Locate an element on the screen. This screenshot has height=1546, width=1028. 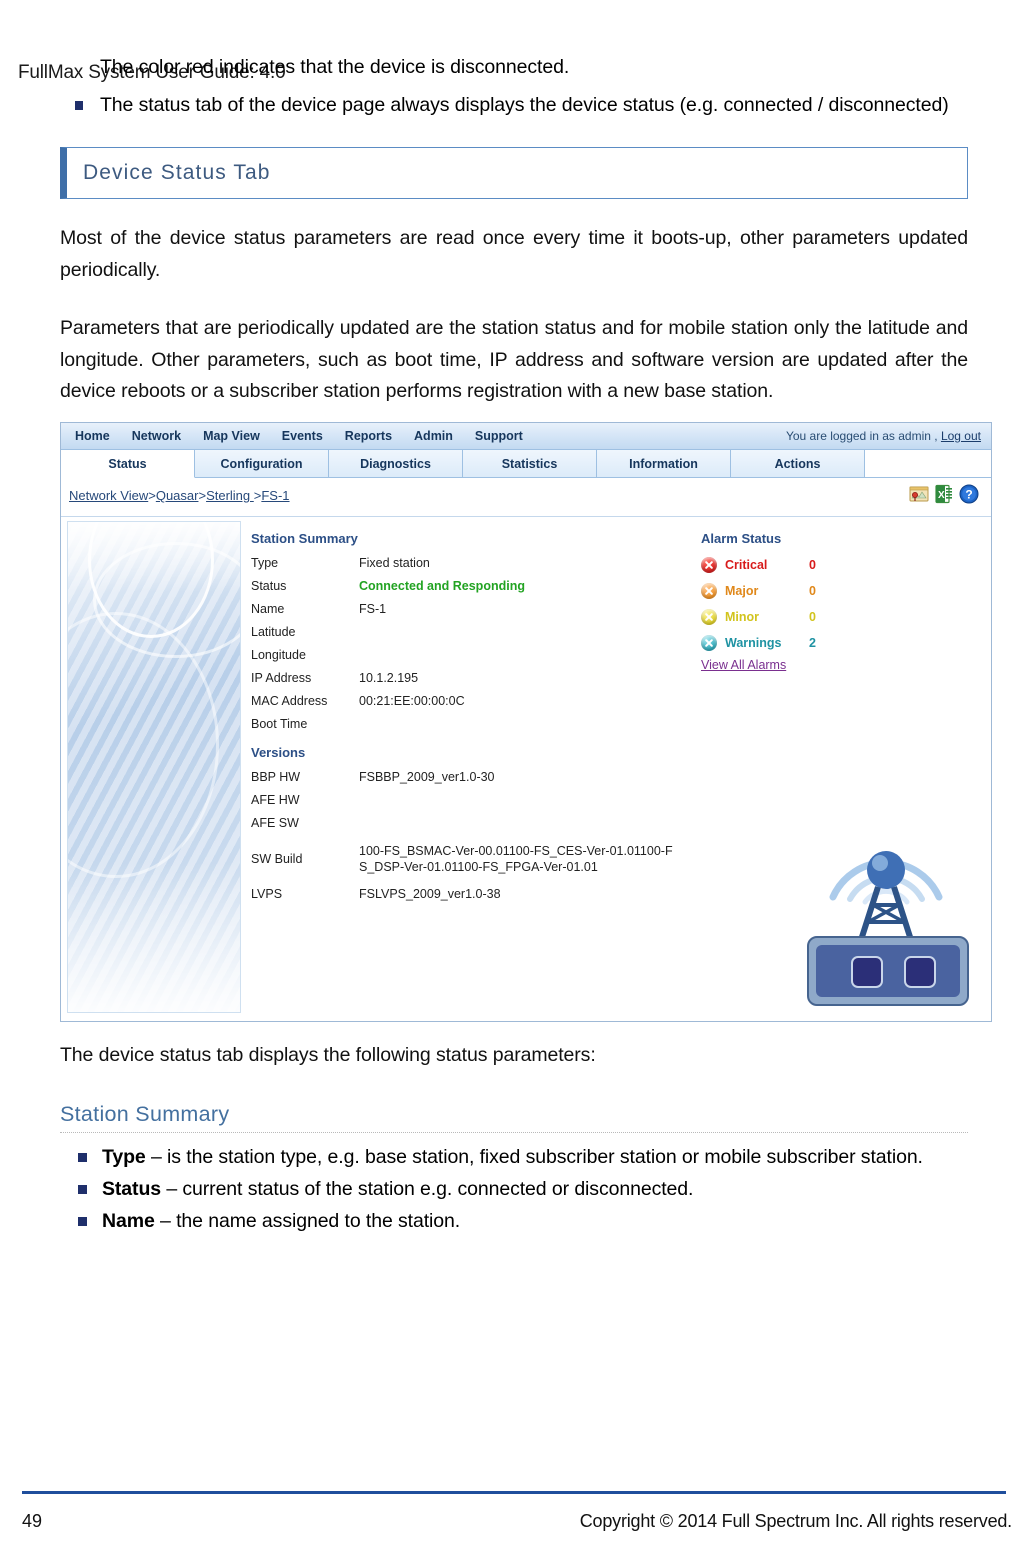
versions-row-afe-hw: AFE HW is located at coordinates (466, 800).